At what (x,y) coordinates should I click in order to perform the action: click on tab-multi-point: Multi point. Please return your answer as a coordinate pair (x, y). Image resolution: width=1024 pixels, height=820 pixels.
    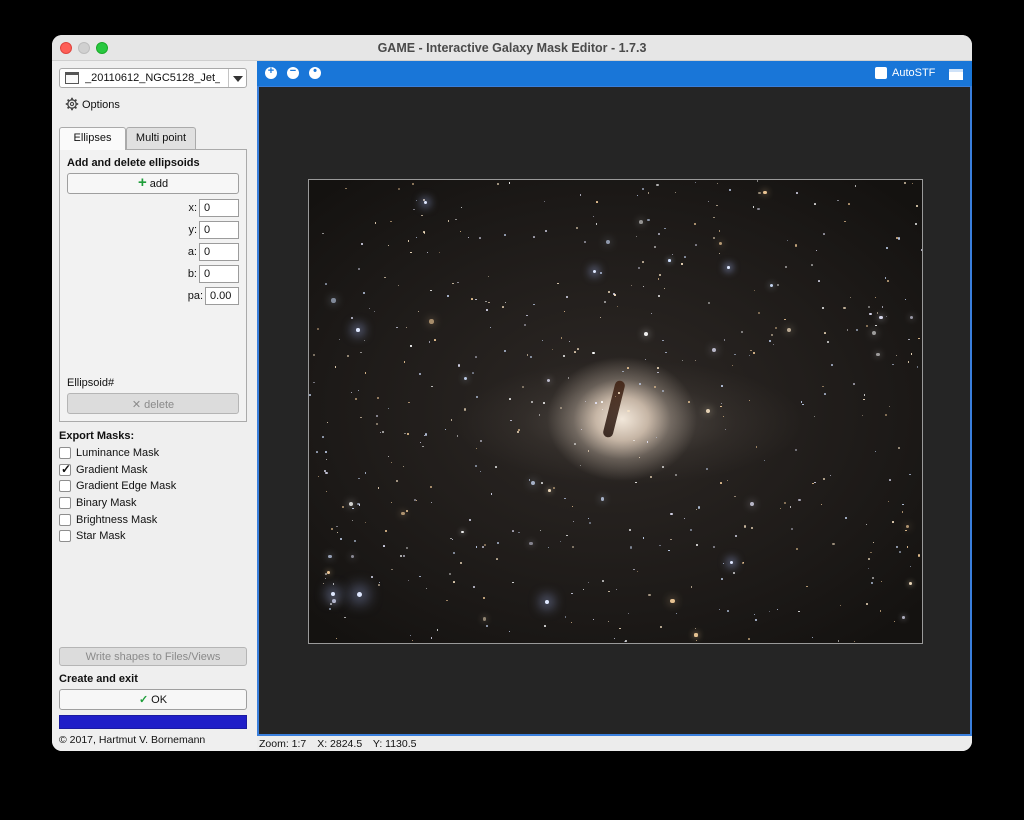
    Looking at the image, I should click on (161, 138).